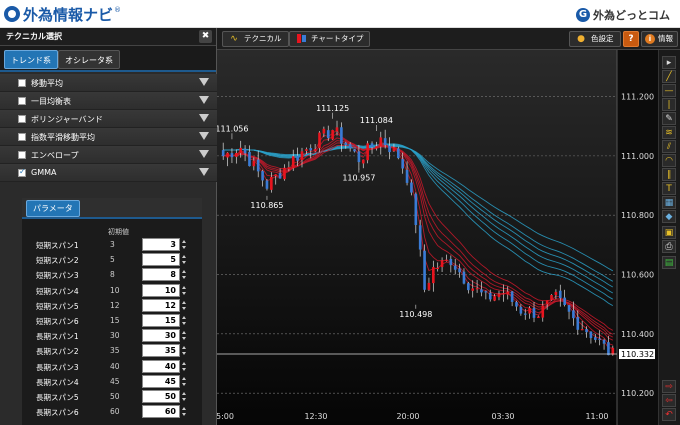 This screenshot has height=425, width=680. What do you see at coordinates (669, 132) in the screenshot?
I see `fibonacci-icon: ≋` at bounding box center [669, 132].